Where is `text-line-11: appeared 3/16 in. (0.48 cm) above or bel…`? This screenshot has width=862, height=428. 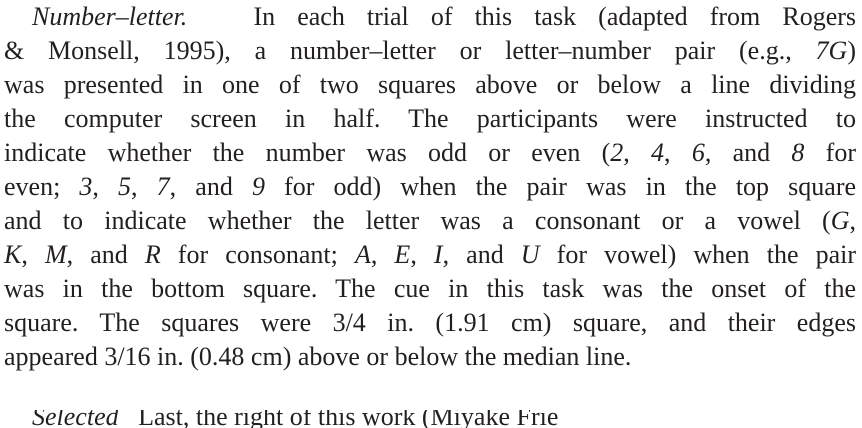
text-line-11: appeared 3/16 in. (0.48 cm) above or bel… is located at coordinates (318, 356).